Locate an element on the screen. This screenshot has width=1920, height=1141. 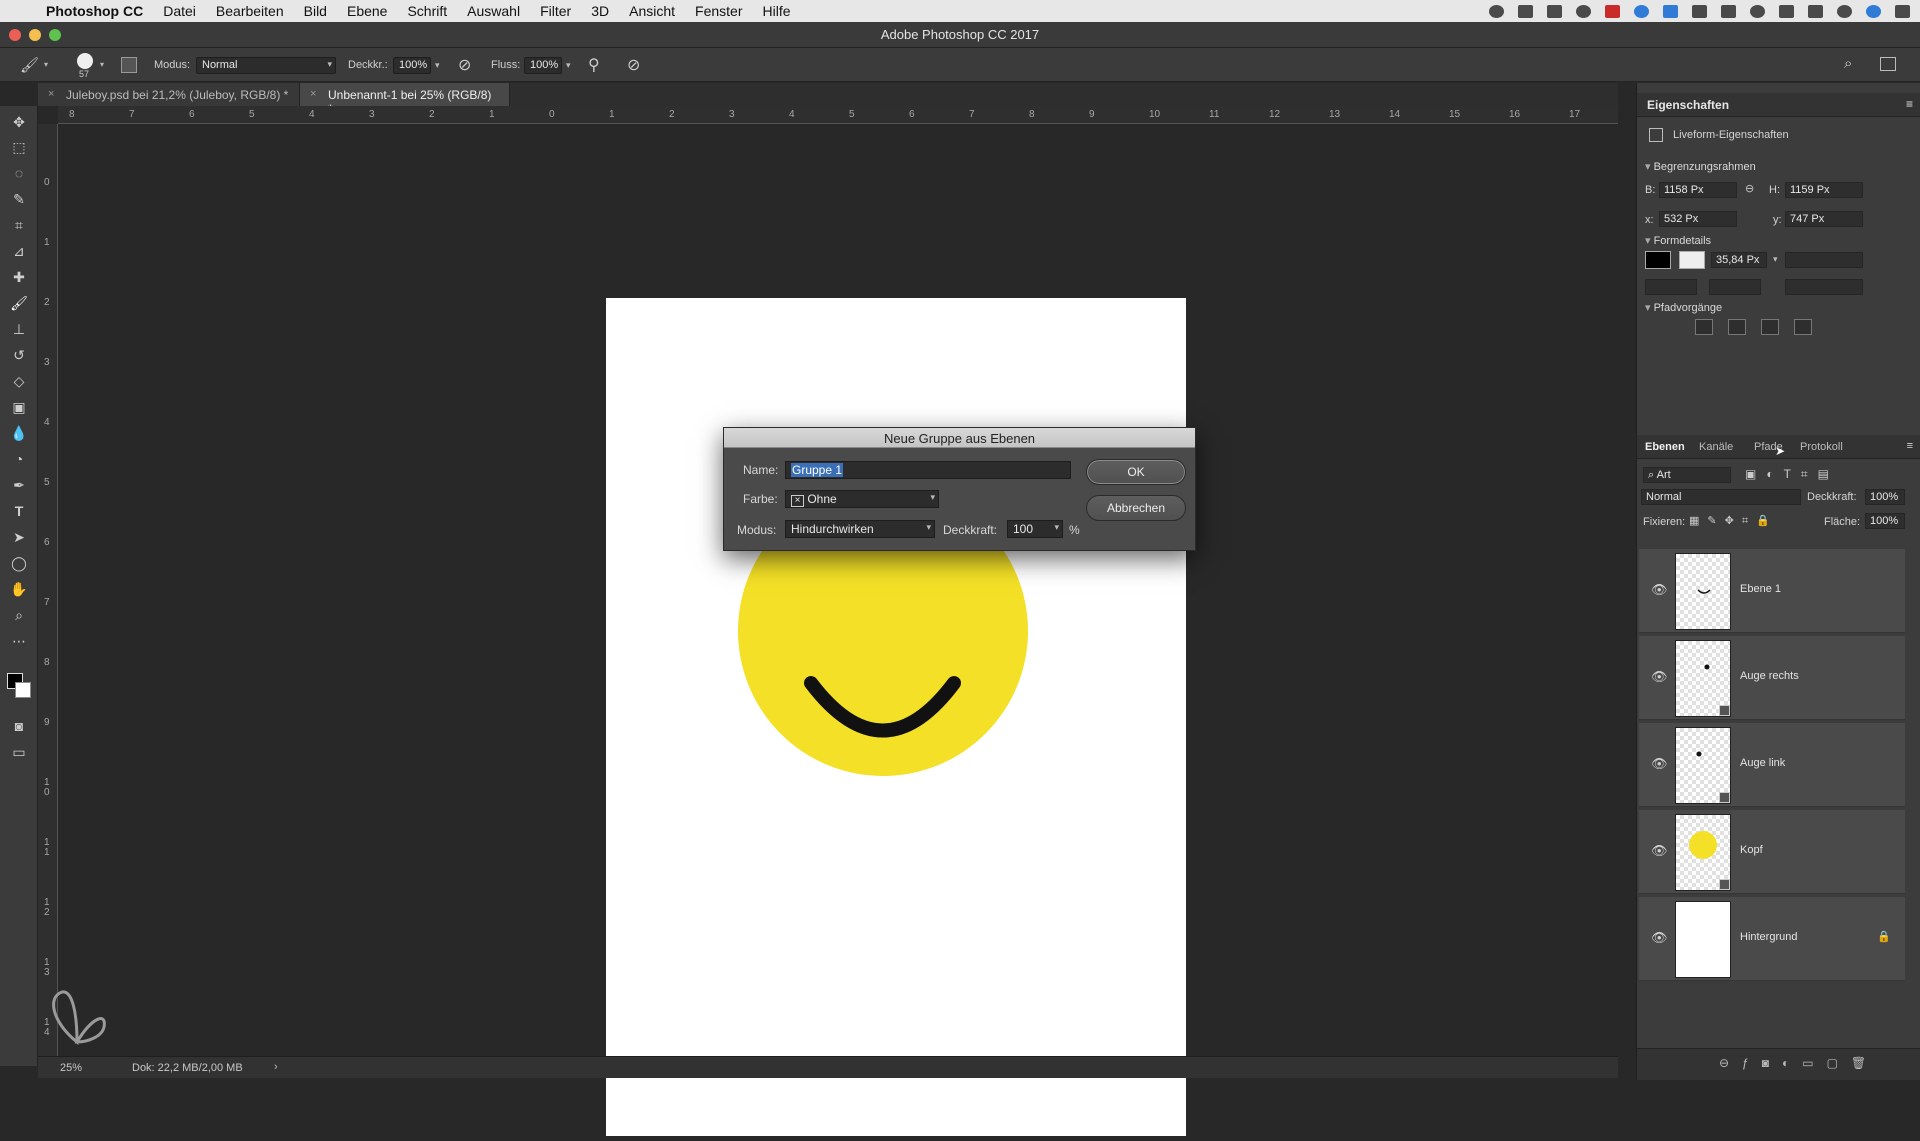
y-input: 747 Px is located at coordinates (1824, 219).